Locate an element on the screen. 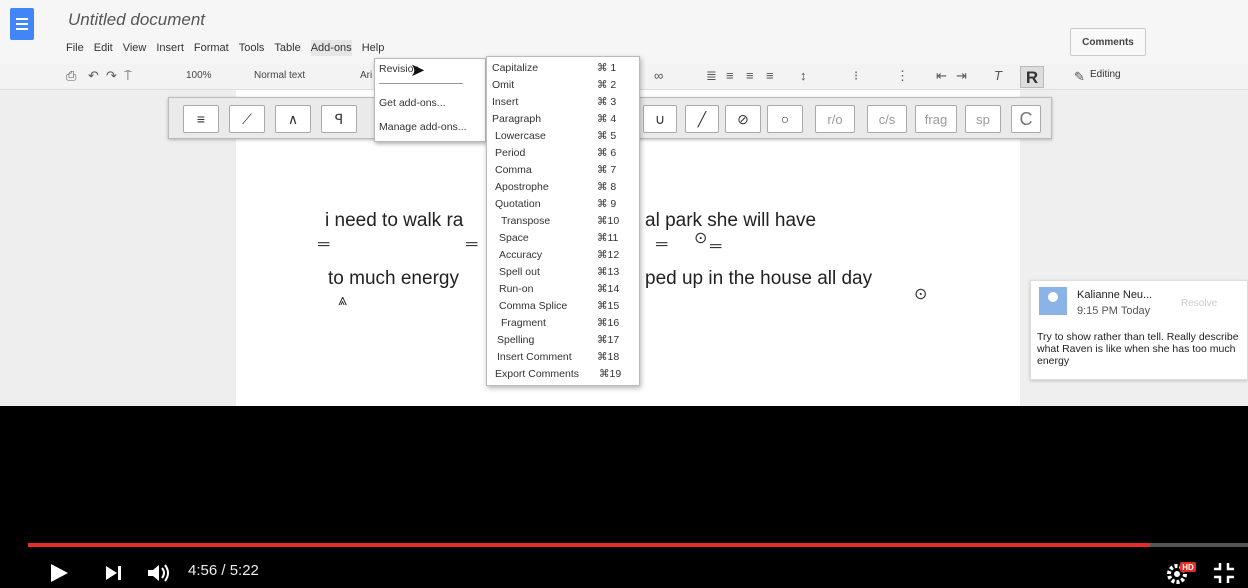  menu-tools: Tools is located at coordinates (252, 48).